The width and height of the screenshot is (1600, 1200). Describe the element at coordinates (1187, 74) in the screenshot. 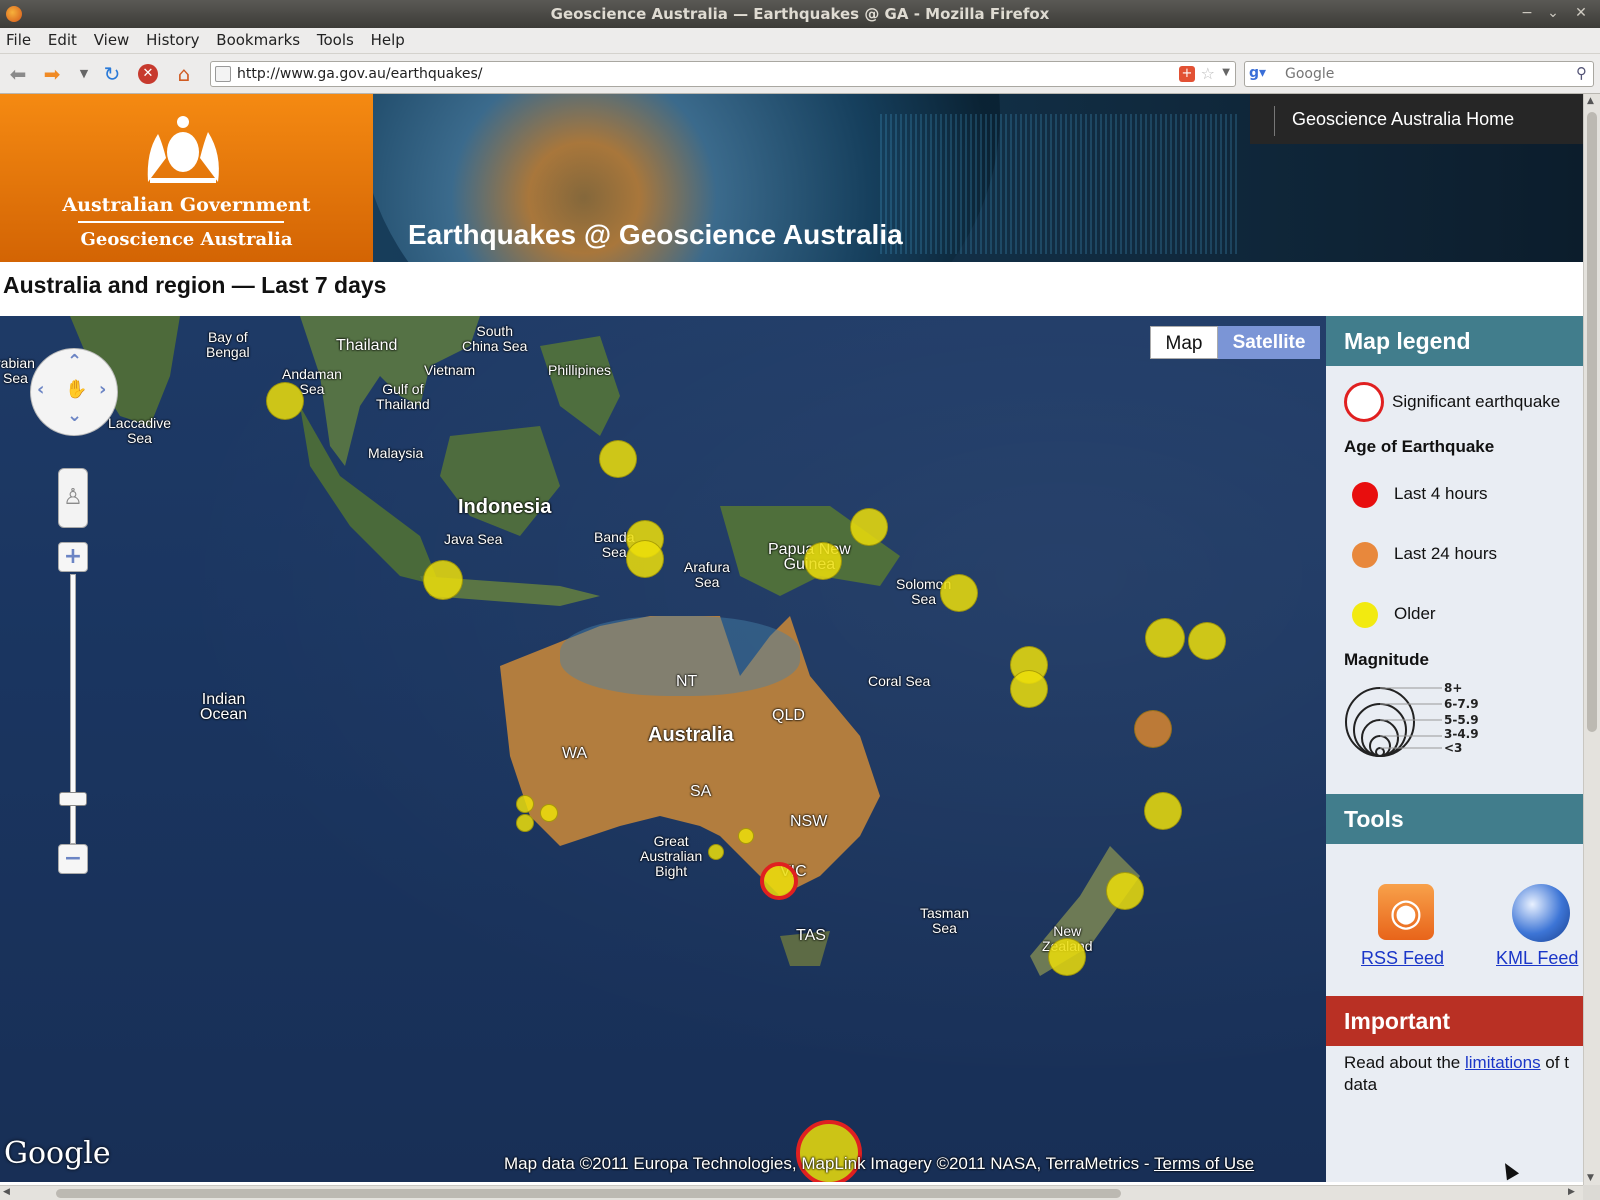

I see `addon-plus-icon: +` at that location.